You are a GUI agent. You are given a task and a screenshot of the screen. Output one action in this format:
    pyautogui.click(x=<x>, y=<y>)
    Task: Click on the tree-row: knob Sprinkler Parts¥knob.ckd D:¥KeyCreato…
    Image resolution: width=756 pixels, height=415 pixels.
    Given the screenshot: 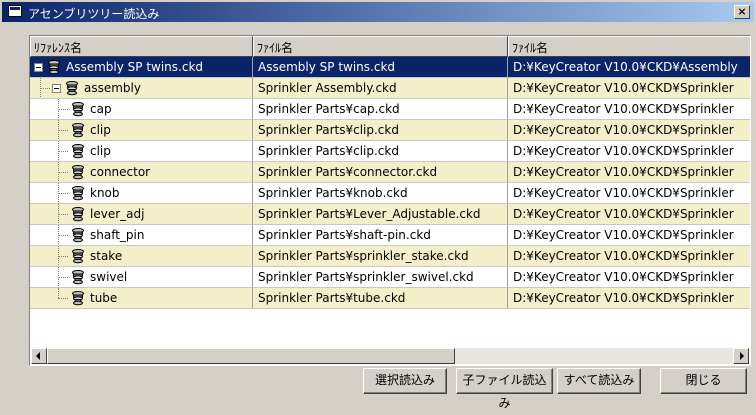 What is the action you would take?
    pyautogui.click(x=390, y=193)
    